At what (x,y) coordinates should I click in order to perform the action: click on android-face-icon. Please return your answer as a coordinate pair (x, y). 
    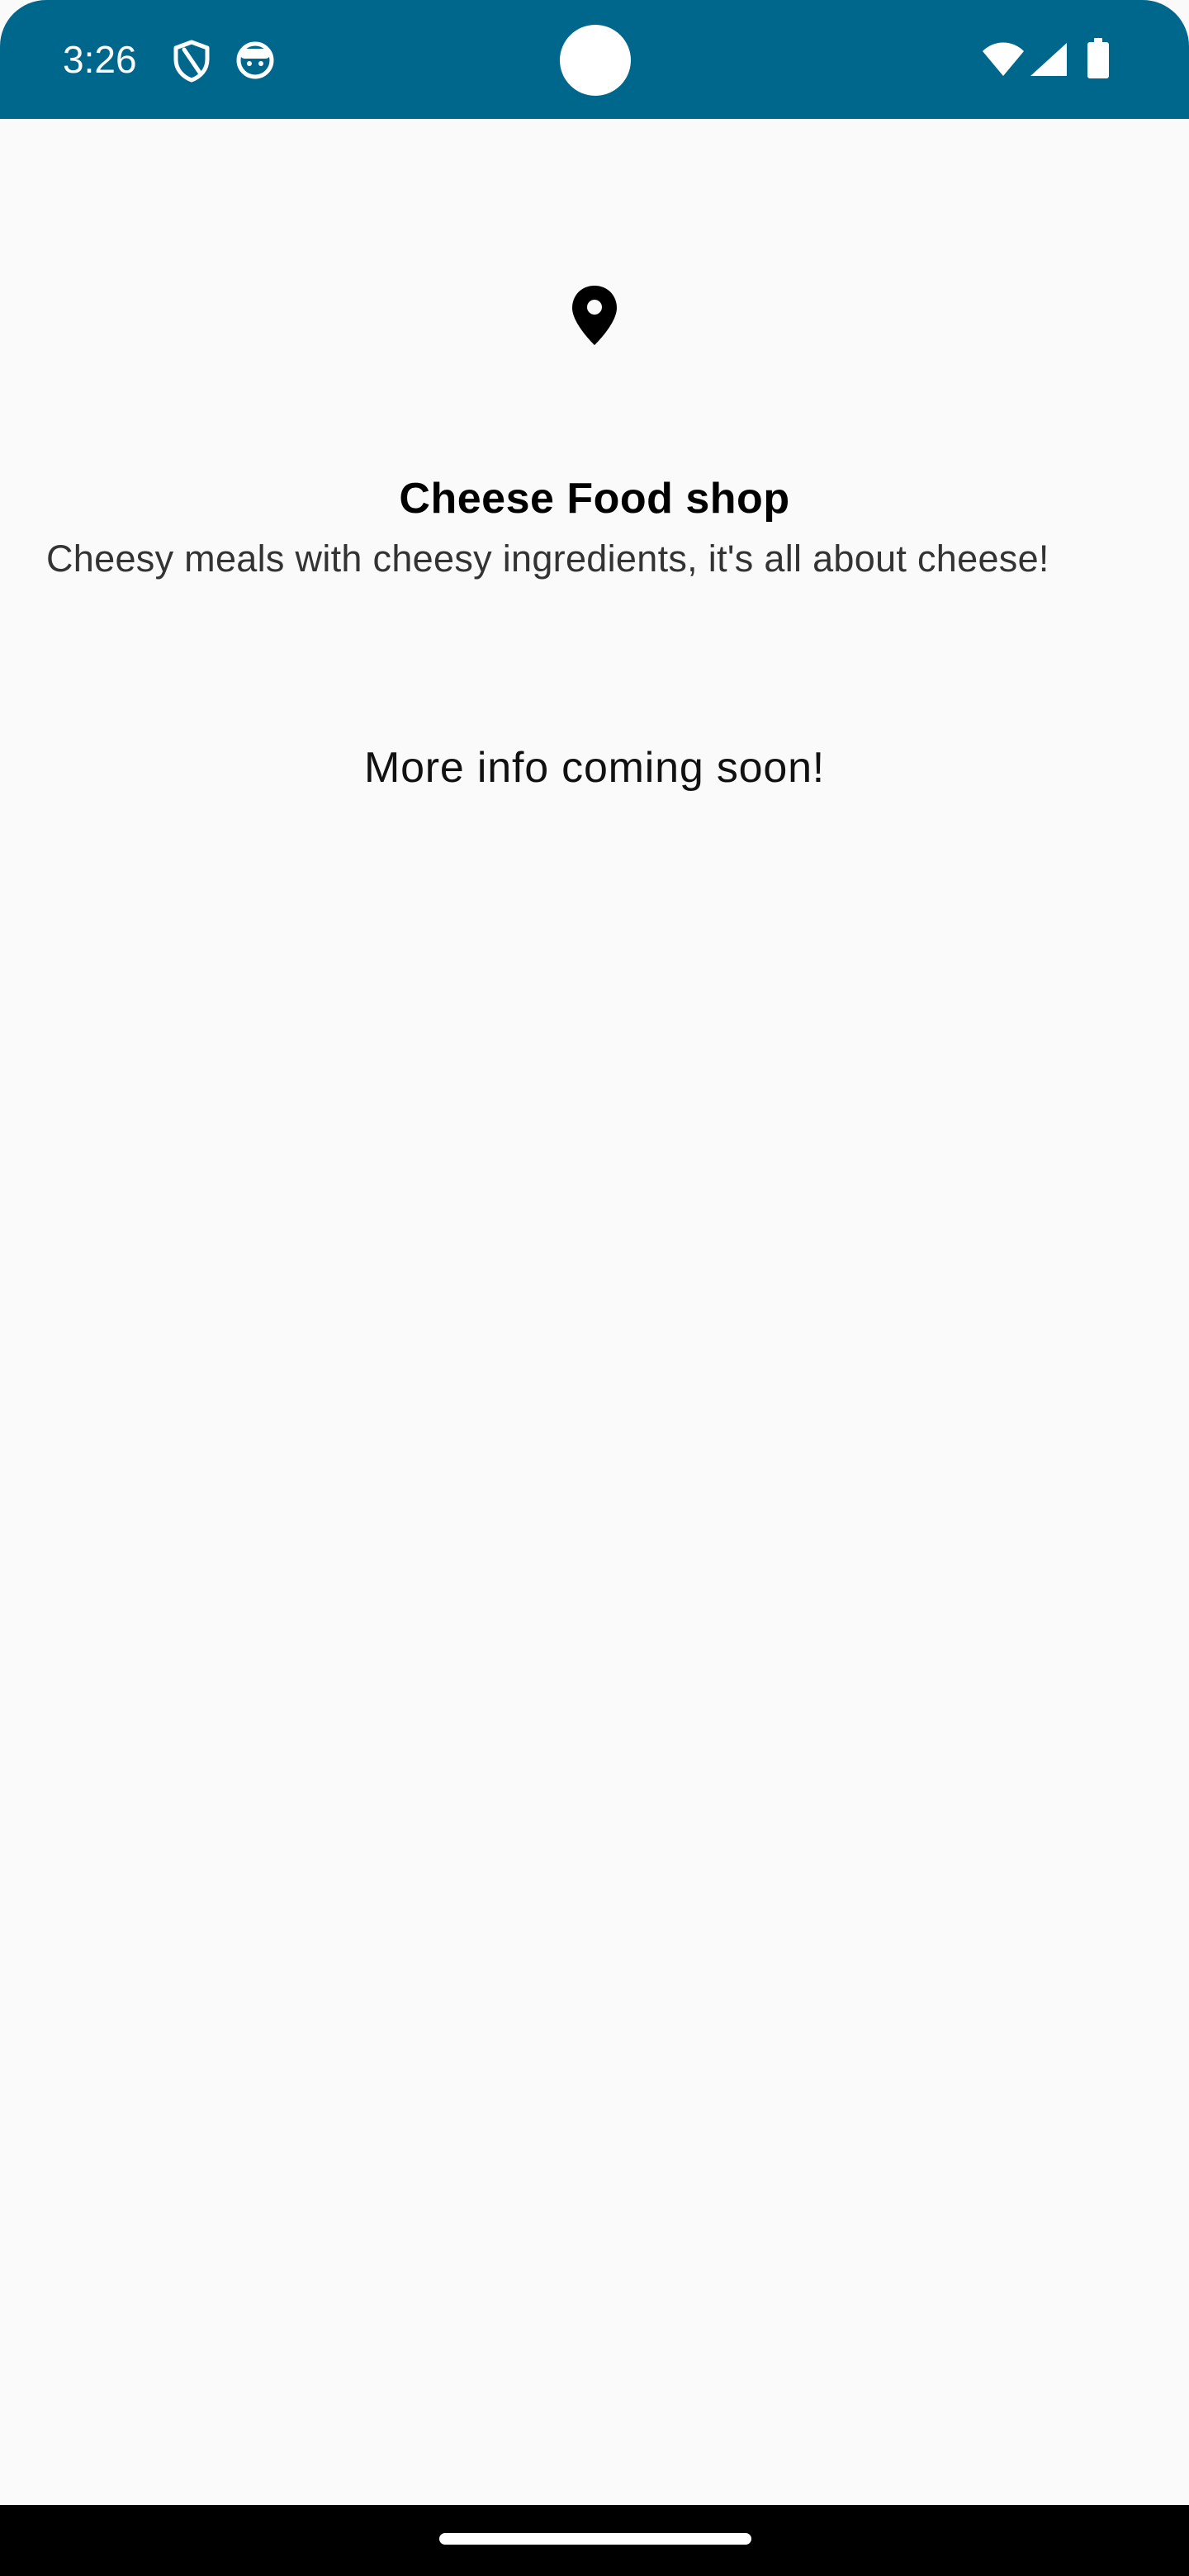
    Looking at the image, I should click on (255, 60).